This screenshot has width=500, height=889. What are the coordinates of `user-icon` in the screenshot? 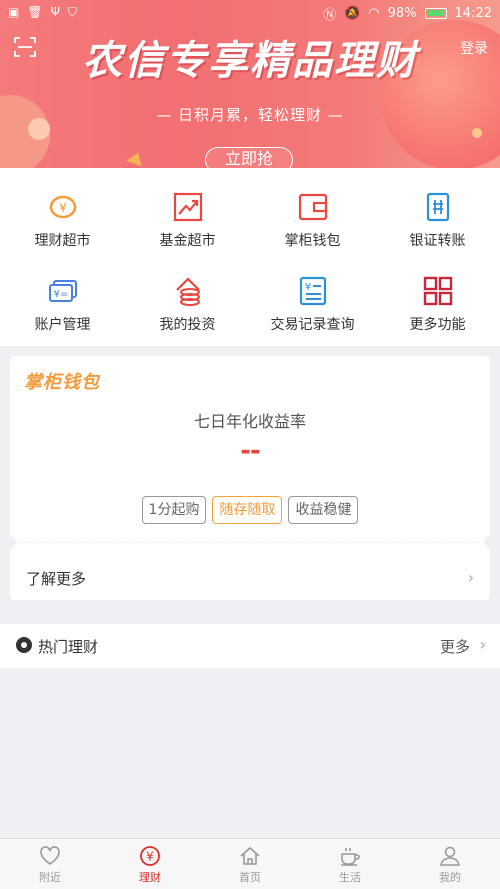 It's located at (450, 856).